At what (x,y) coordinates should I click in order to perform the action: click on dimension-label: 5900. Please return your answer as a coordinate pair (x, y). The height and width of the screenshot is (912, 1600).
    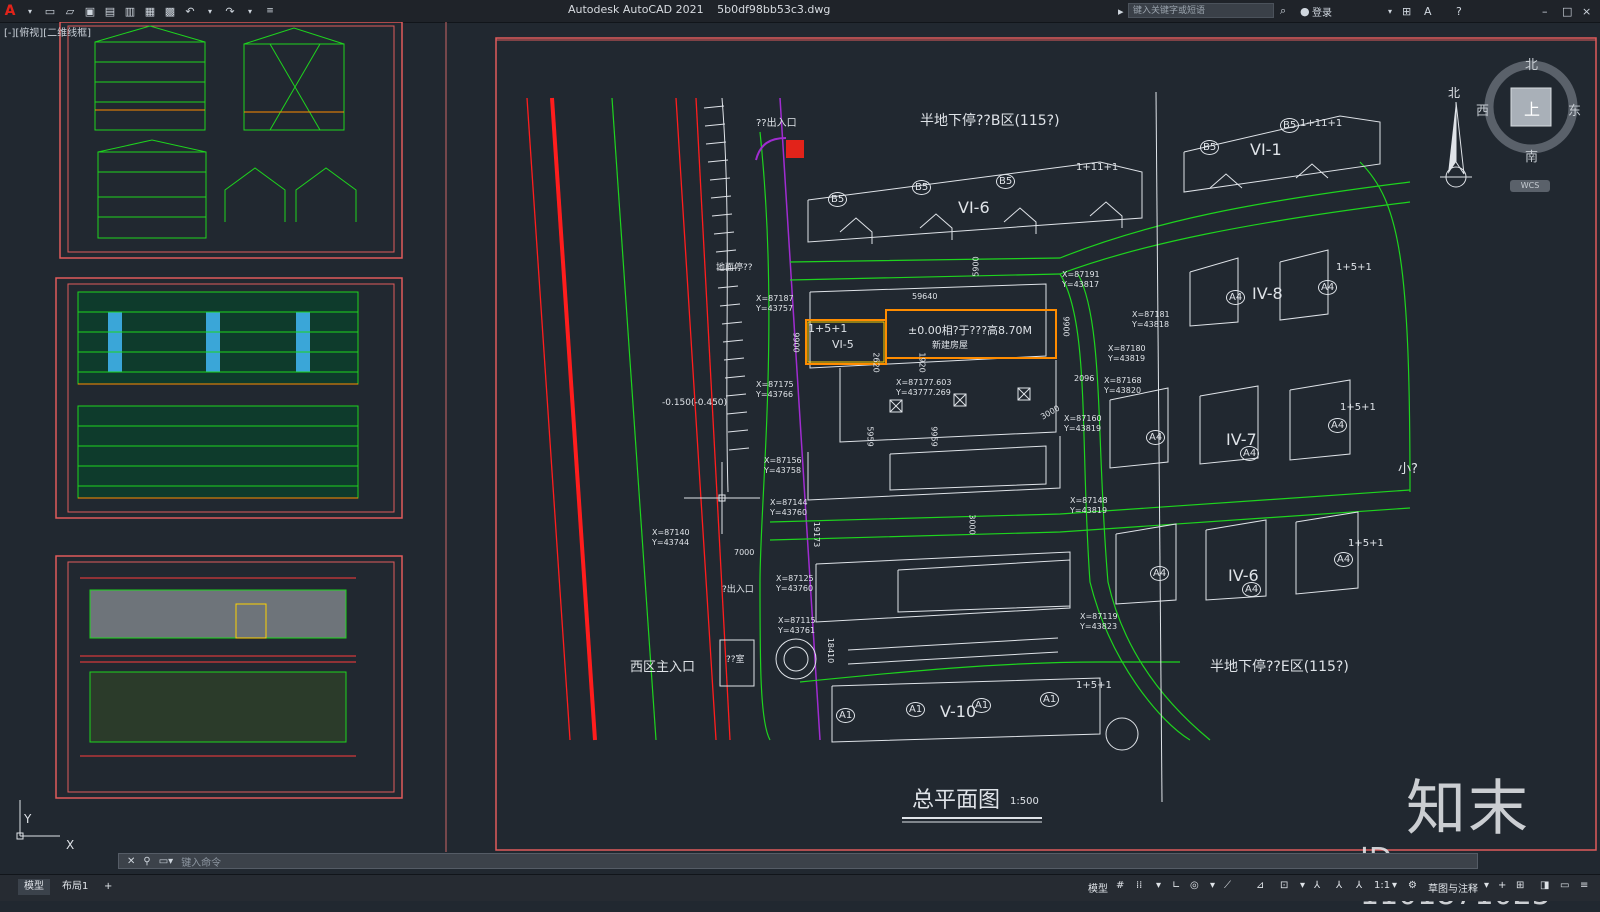
    Looking at the image, I should click on (976, 266).